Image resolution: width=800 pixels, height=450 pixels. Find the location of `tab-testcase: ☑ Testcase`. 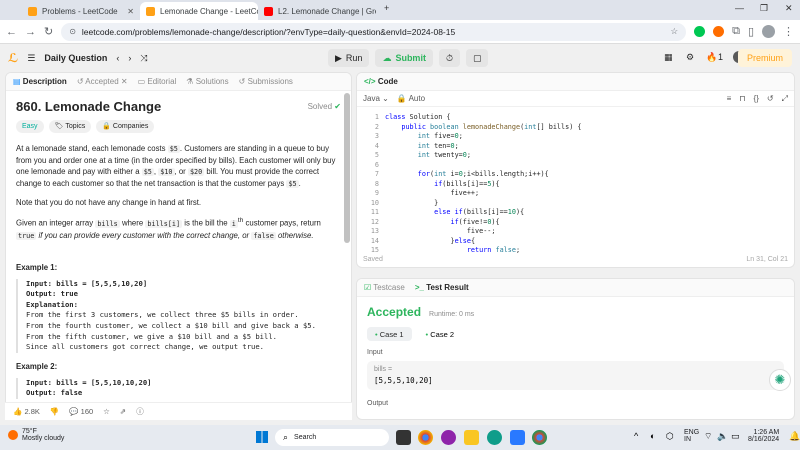

tab-testcase: ☑ Testcase is located at coordinates (384, 287).